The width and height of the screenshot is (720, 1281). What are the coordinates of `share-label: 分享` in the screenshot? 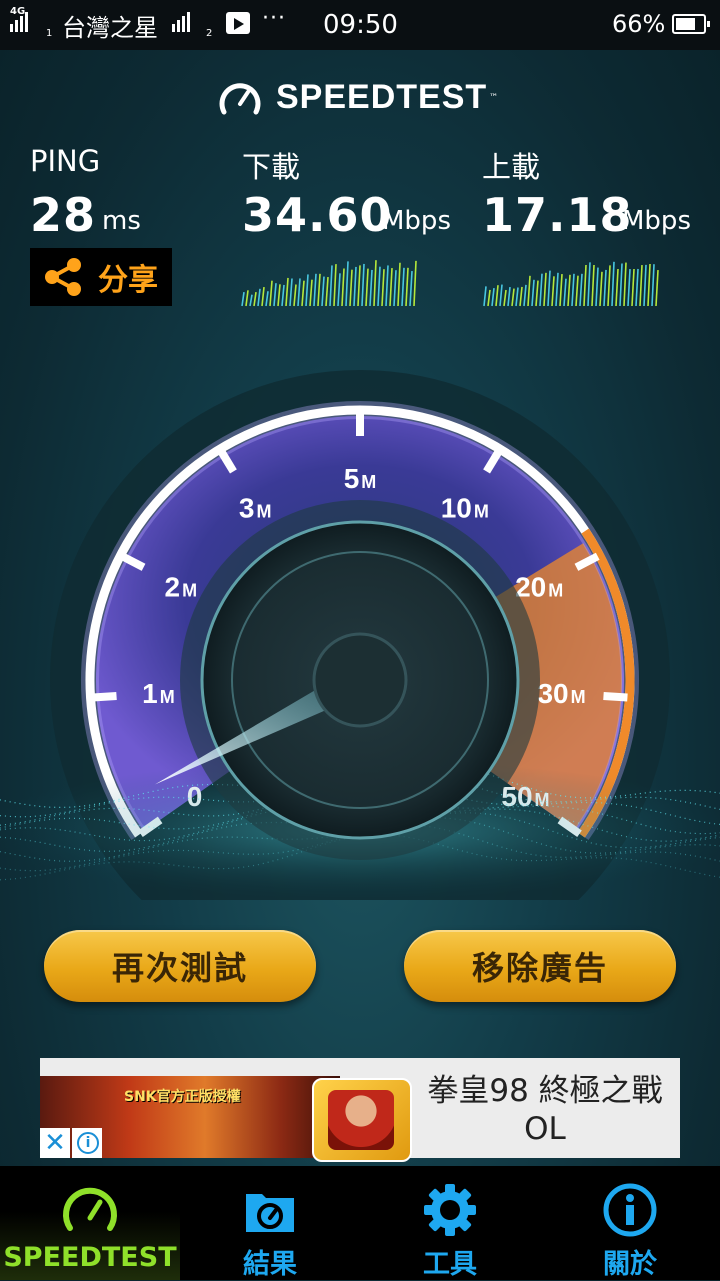 It's located at (128, 280).